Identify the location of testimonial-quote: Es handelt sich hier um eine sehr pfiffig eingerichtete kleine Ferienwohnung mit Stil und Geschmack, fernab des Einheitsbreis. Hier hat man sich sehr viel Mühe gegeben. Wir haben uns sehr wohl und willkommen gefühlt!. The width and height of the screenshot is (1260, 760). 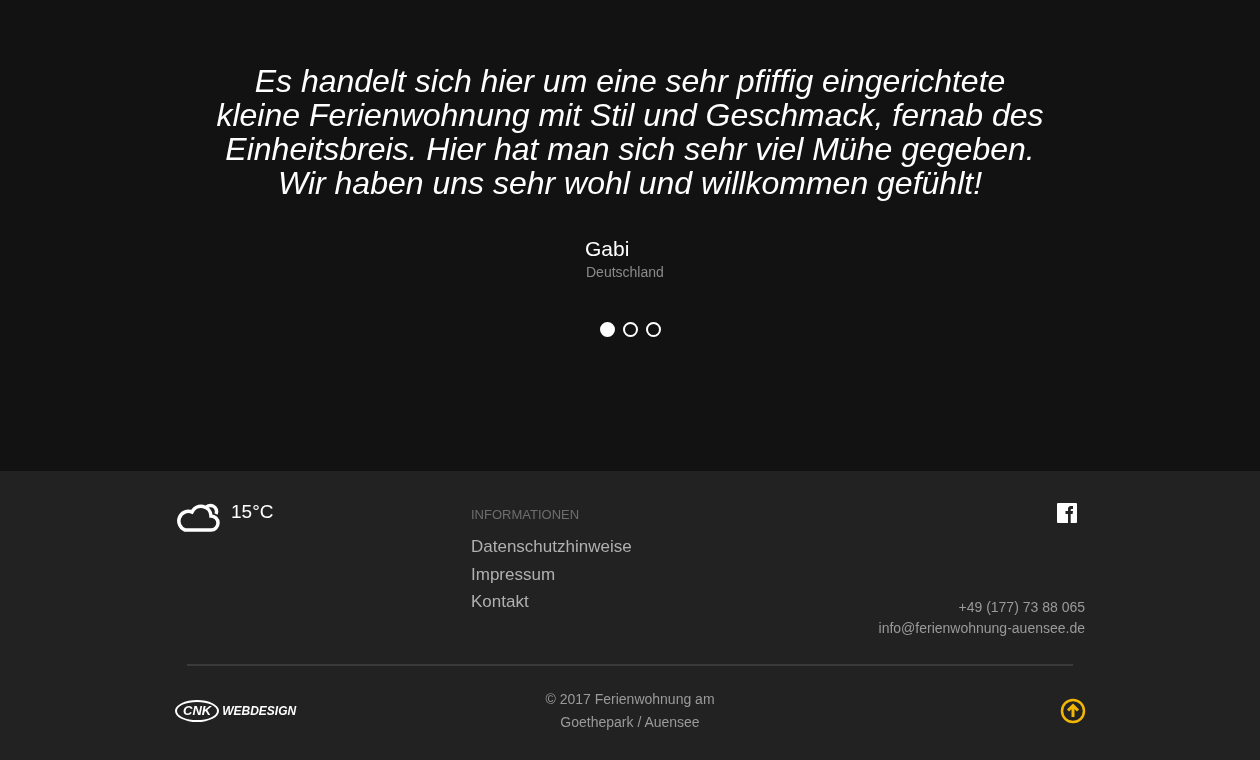
(630, 132).